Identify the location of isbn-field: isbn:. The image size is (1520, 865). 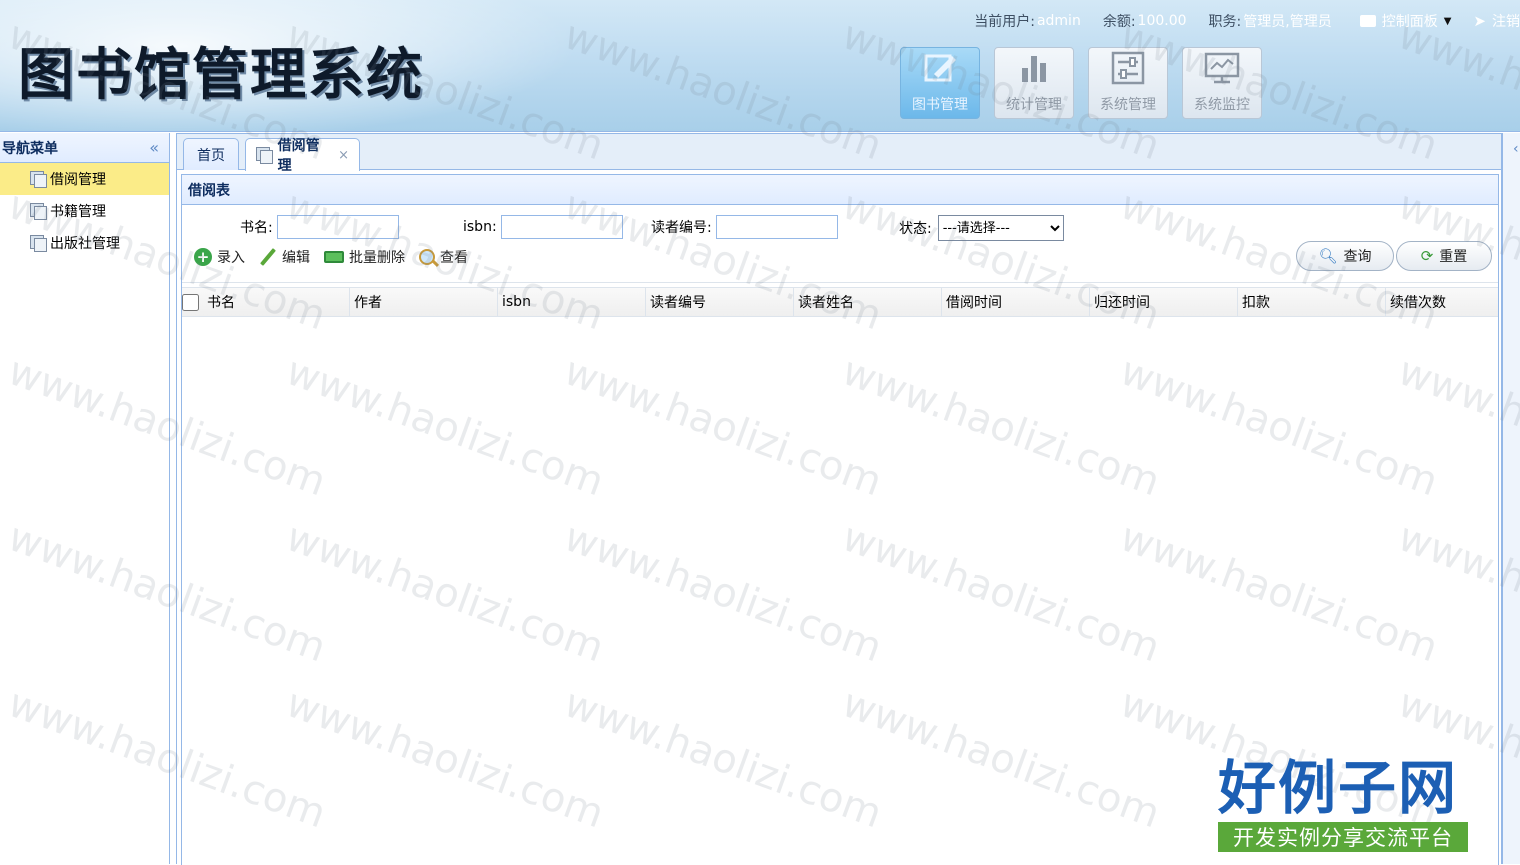
(543, 227).